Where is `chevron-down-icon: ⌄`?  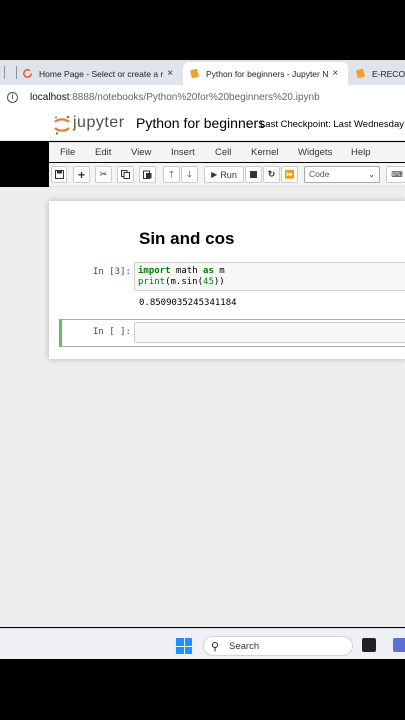
chevron-down-icon: ⌄ is located at coordinates (371, 174).